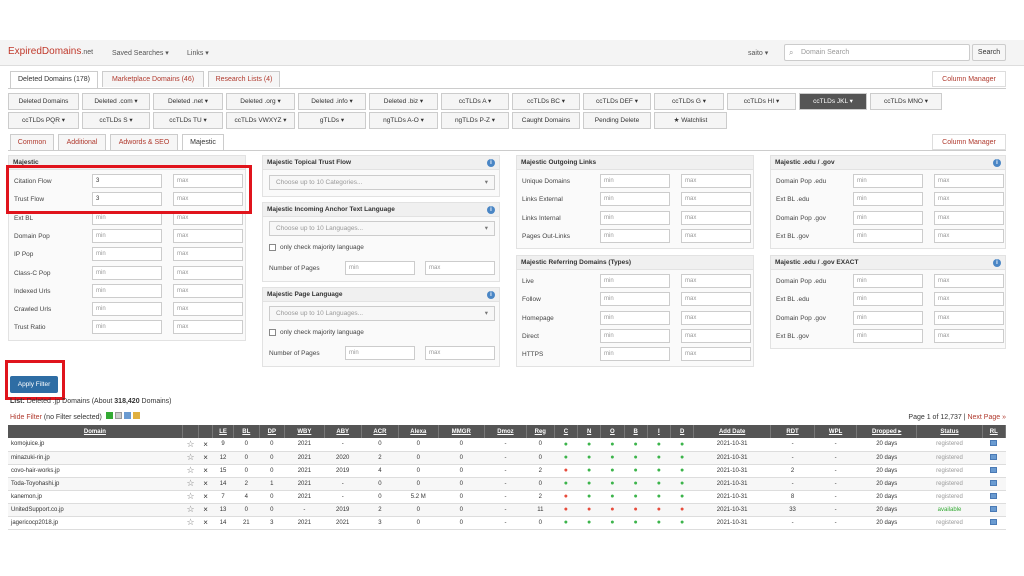 The height and width of the screenshot is (576, 1024). What do you see at coordinates (418, 431) in the screenshot?
I see `column-header: Alexa` at bounding box center [418, 431].